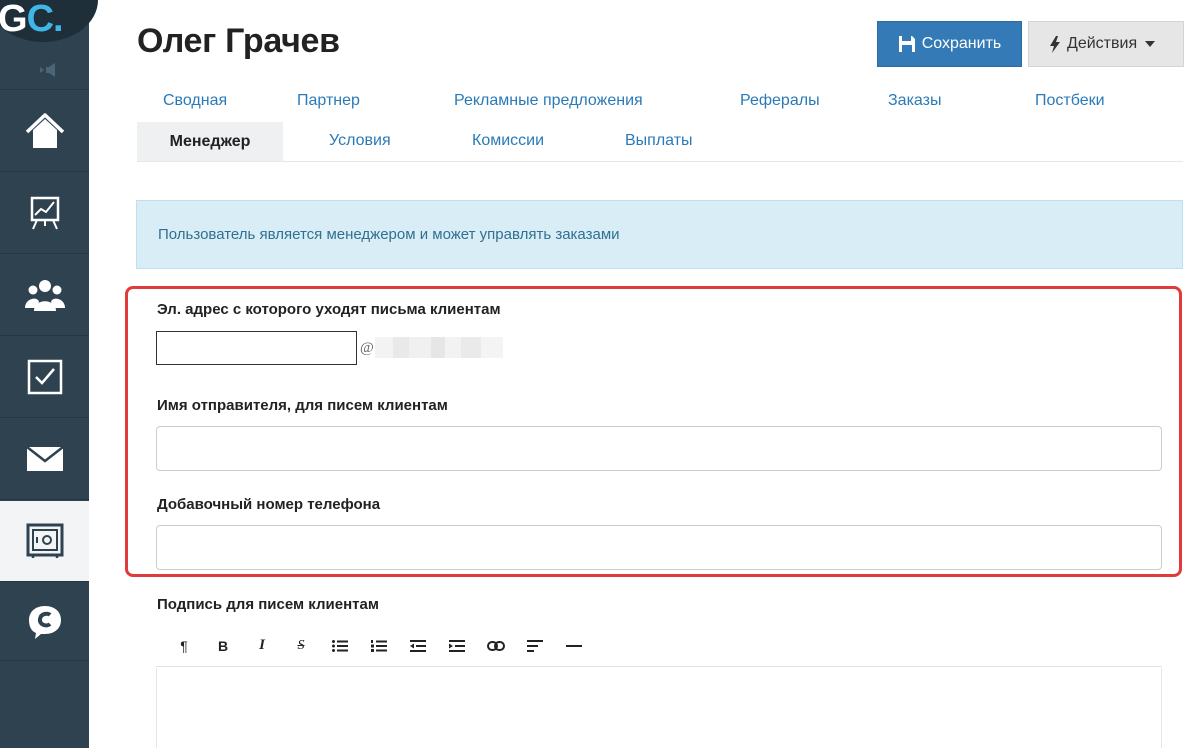 The width and height of the screenshot is (1198, 748). I want to click on save-button: Сохранить, so click(949, 44).